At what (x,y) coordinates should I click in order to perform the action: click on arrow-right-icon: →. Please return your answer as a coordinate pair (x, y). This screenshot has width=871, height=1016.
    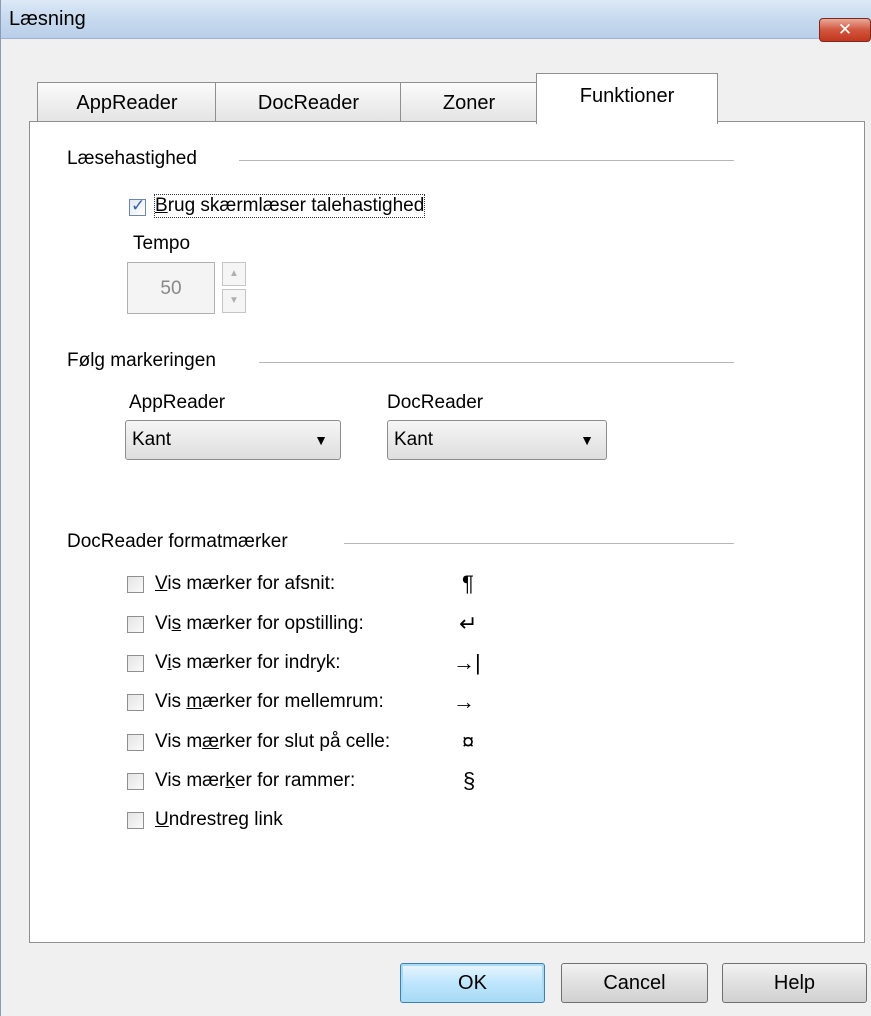
    Looking at the image, I should click on (464, 701).